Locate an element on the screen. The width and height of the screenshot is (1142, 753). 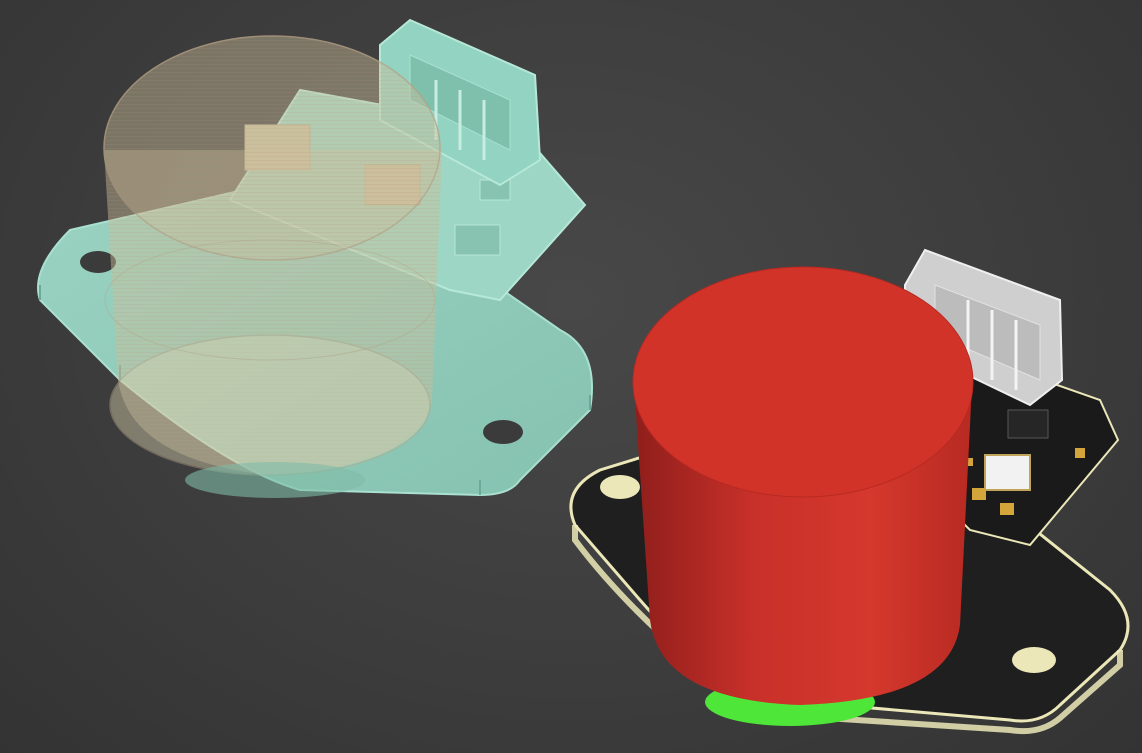
right-chip is located at coordinates (1028, 424).